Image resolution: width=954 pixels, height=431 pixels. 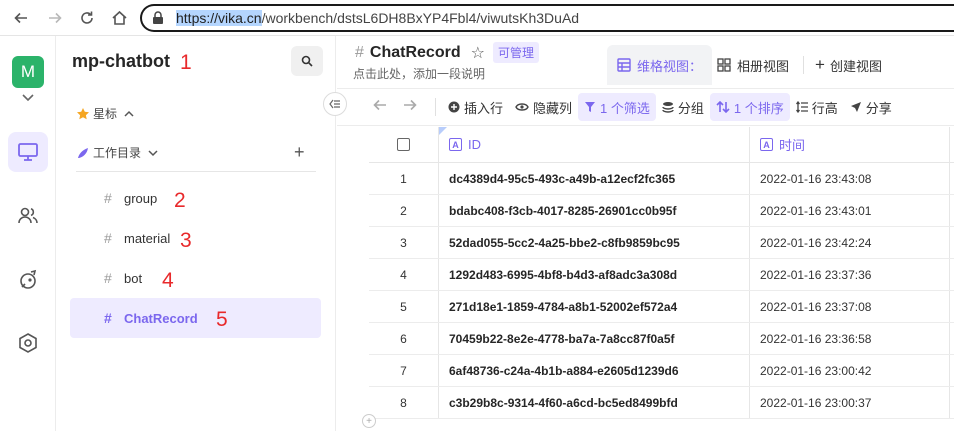 I want to click on row-index-cell: 7, so click(x=404, y=370).